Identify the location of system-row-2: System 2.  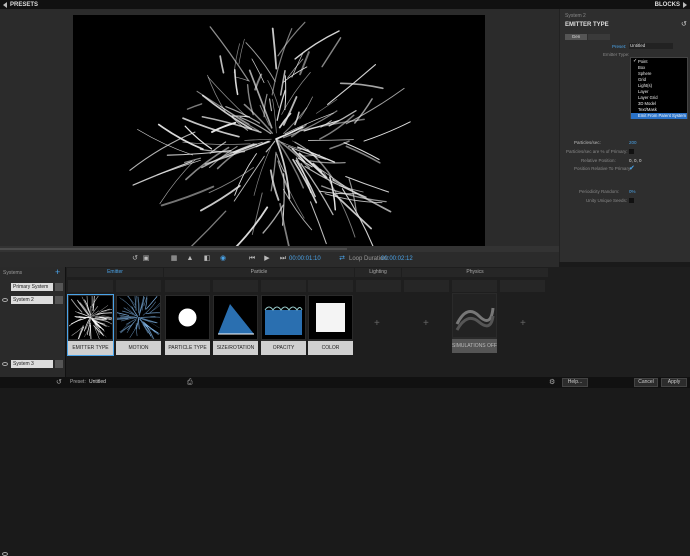
(32, 300).